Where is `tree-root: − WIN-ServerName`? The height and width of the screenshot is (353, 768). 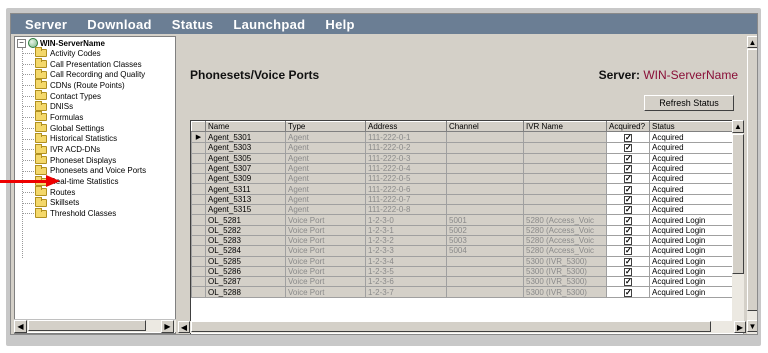
tree-root: − WIN-ServerName is located at coordinates (61, 43).